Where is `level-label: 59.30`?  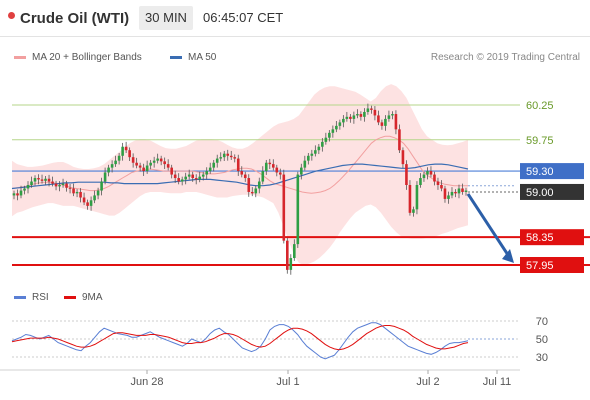
level-label: 59.30 is located at coordinates (540, 172).